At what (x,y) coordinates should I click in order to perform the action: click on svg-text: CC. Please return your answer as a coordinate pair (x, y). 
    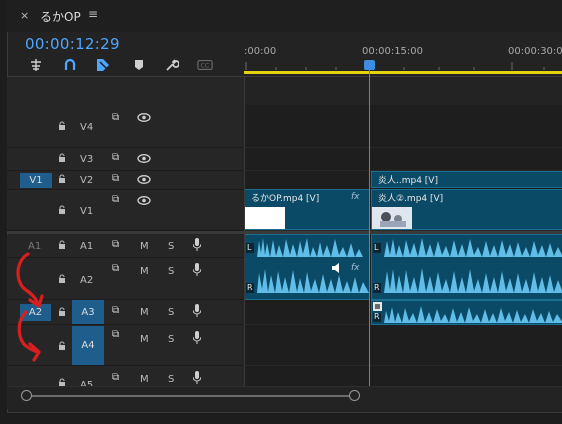
    Looking at the image, I should click on (205, 66).